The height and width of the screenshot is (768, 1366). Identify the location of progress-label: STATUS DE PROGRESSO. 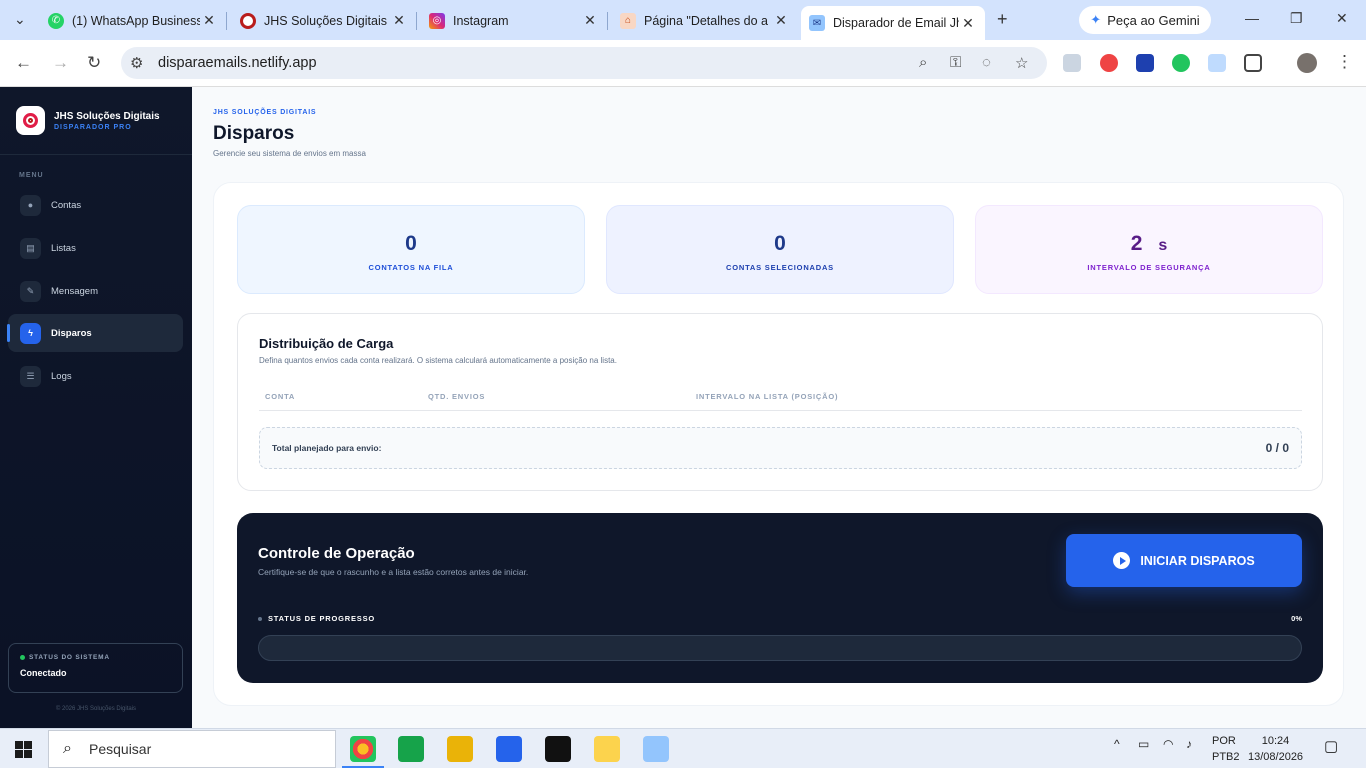
(322, 618).